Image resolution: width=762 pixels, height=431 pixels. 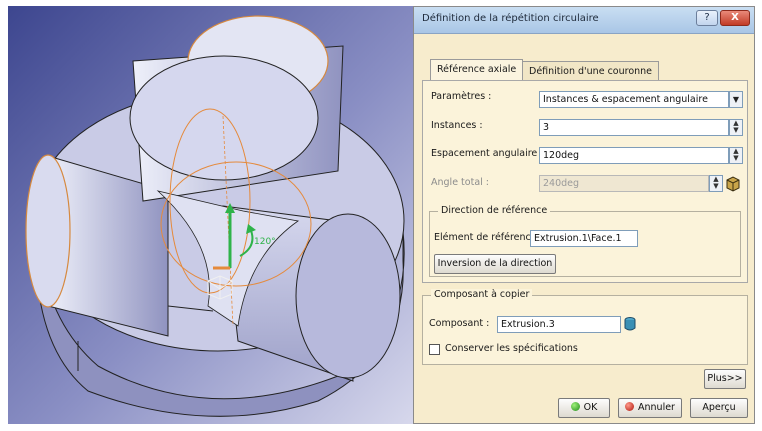 What do you see at coordinates (434, 349) in the screenshot?
I see `conserver-checkbox` at bounding box center [434, 349].